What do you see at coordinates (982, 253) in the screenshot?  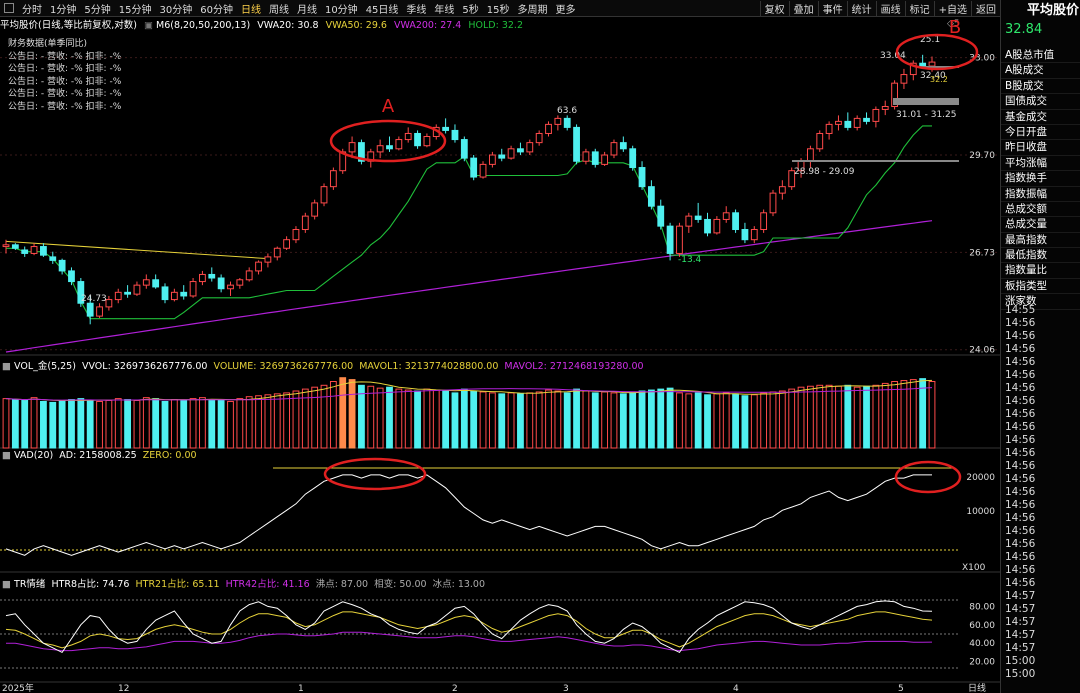 I see `price-tick: 26.73` at bounding box center [982, 253].